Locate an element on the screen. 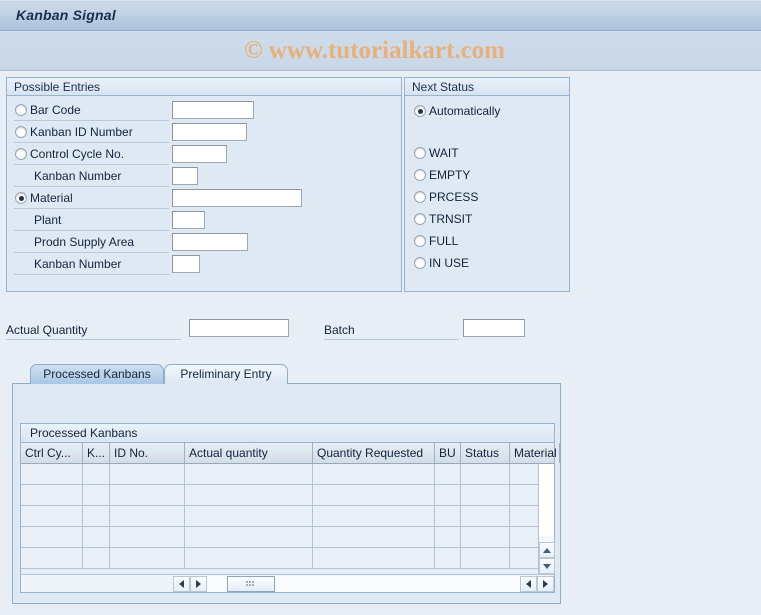 The width and height of the screenshot is (761, 615). horizontal-scrollbar is located at coordinates (287, 583).